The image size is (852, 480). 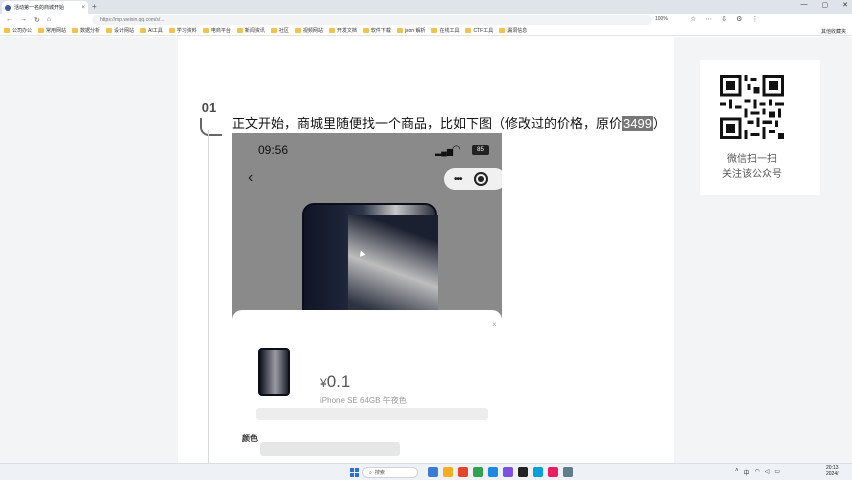 What do you see at coordinates (9, 20) in the screenshot?
I see `back-icon: ←` at bounding box center [9, 20].